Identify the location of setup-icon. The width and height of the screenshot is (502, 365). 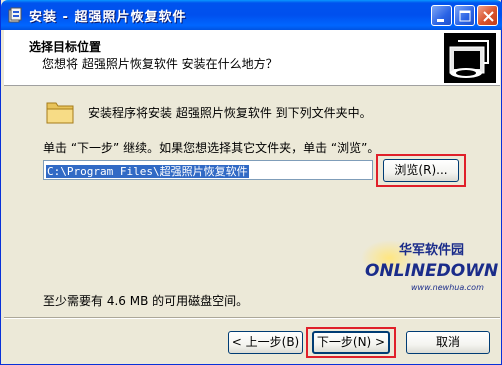
(15, 15).